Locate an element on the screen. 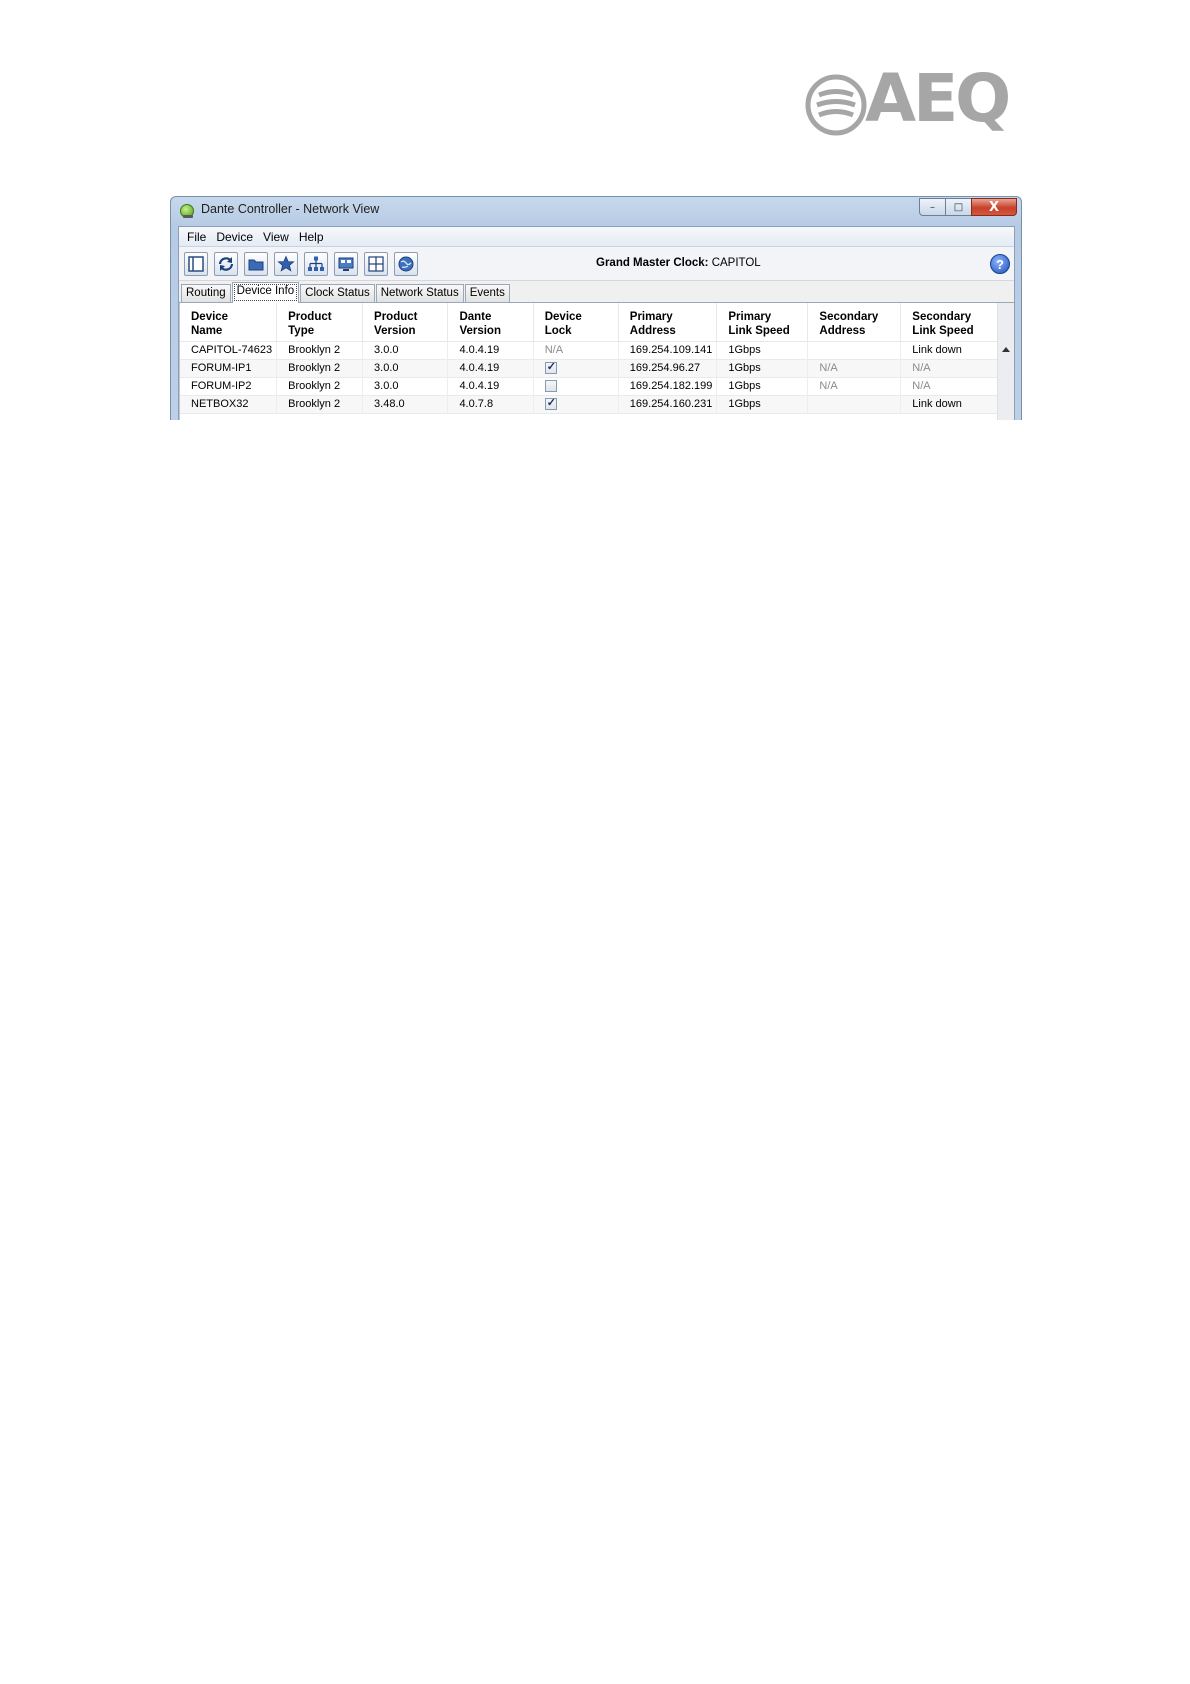 The image size is (1190, 1684). header-secondary-link-speed: Secondary Link Speed is located at coordinates (949, 322).